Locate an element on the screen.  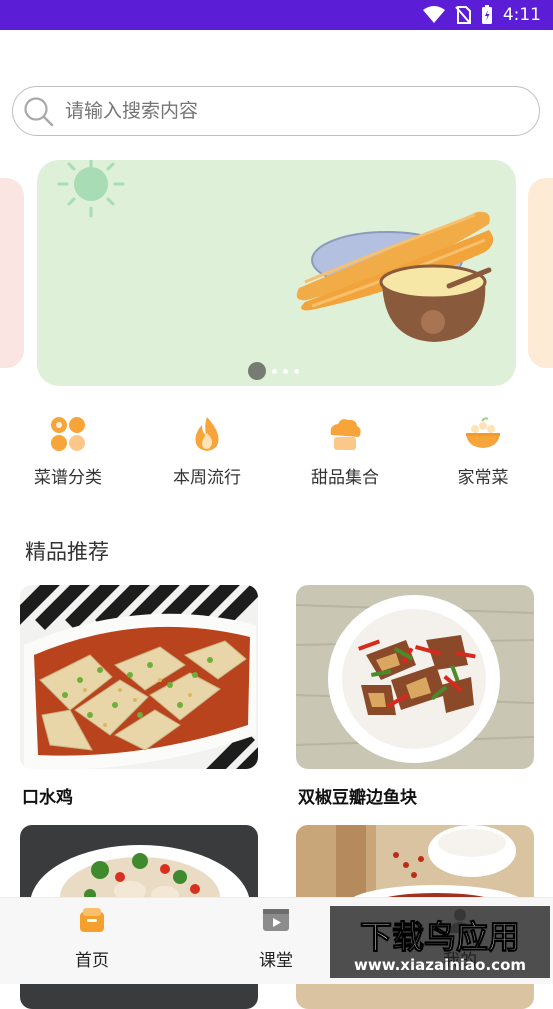
category-label: 本周流行 is located at coordinates (207, 478).